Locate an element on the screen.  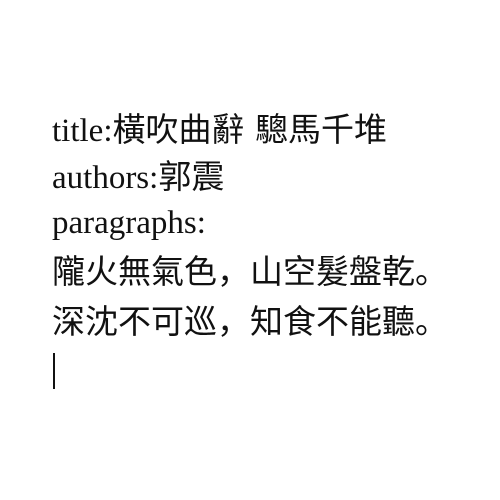
authors-line: authors:郭震 is located at coordinates (276, 176).